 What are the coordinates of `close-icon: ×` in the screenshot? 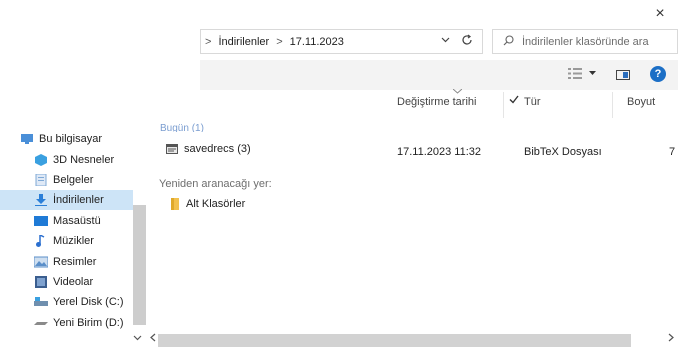 It's located at (660, 13).